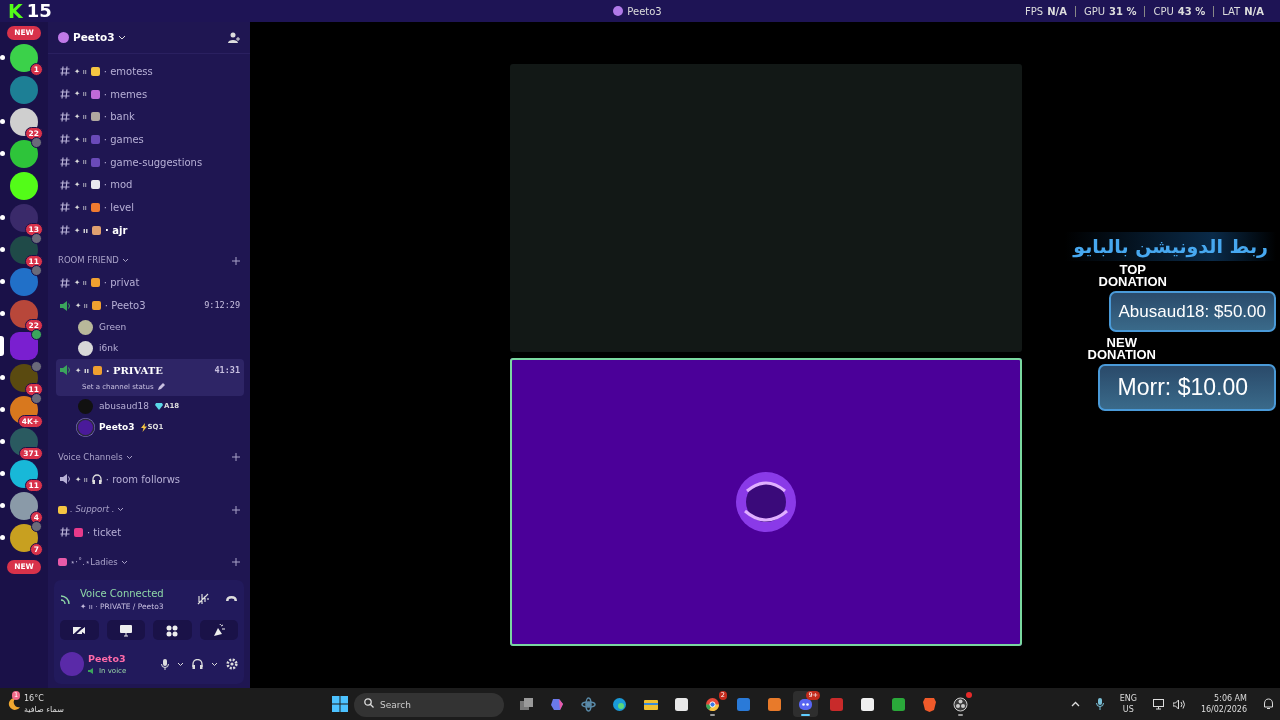  I want to click on disconnect-icon, so click(231, 599).